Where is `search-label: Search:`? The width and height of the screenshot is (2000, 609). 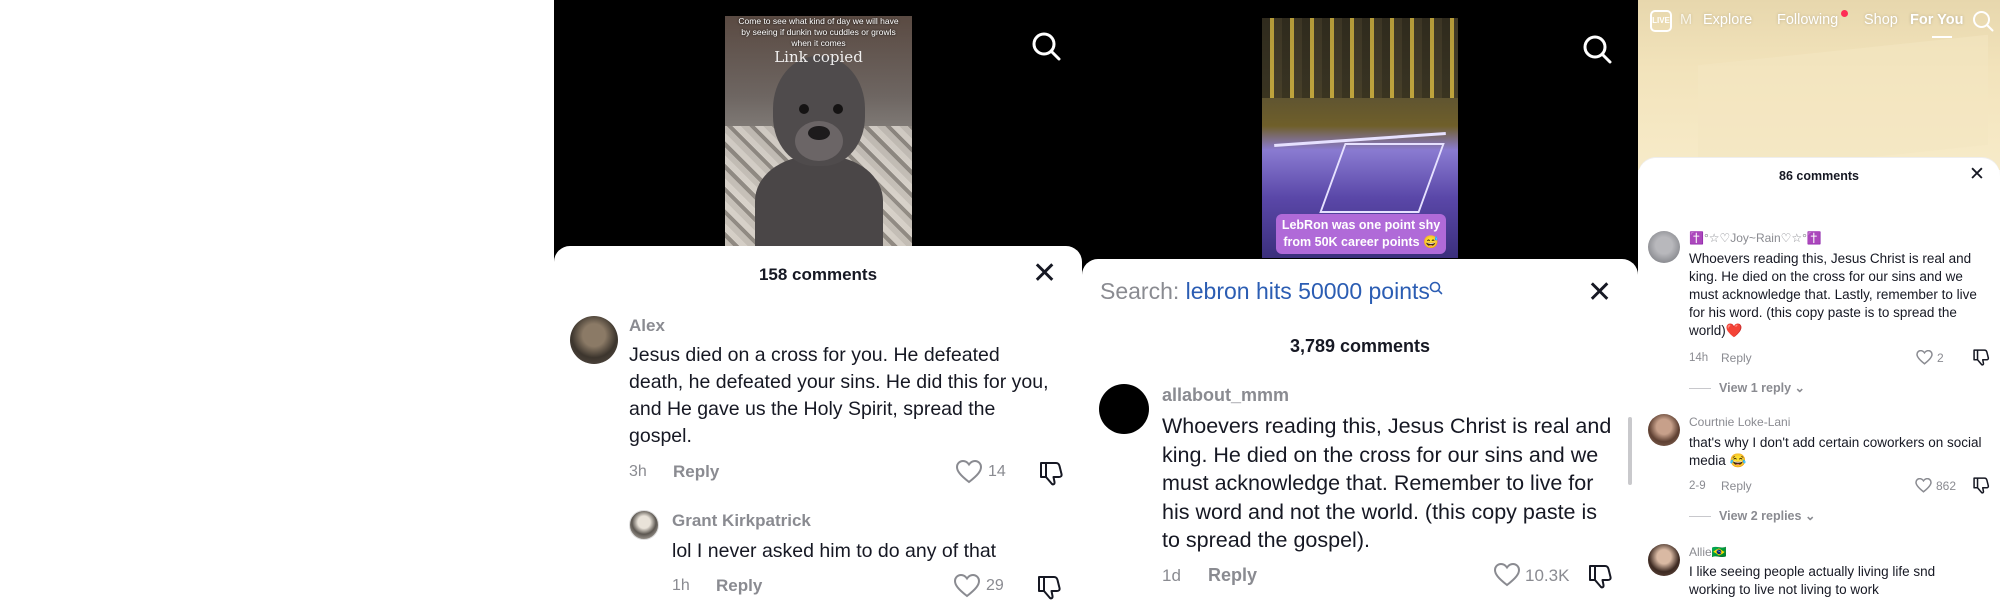
search-label: Search: is located at coordinates (1140, 291).